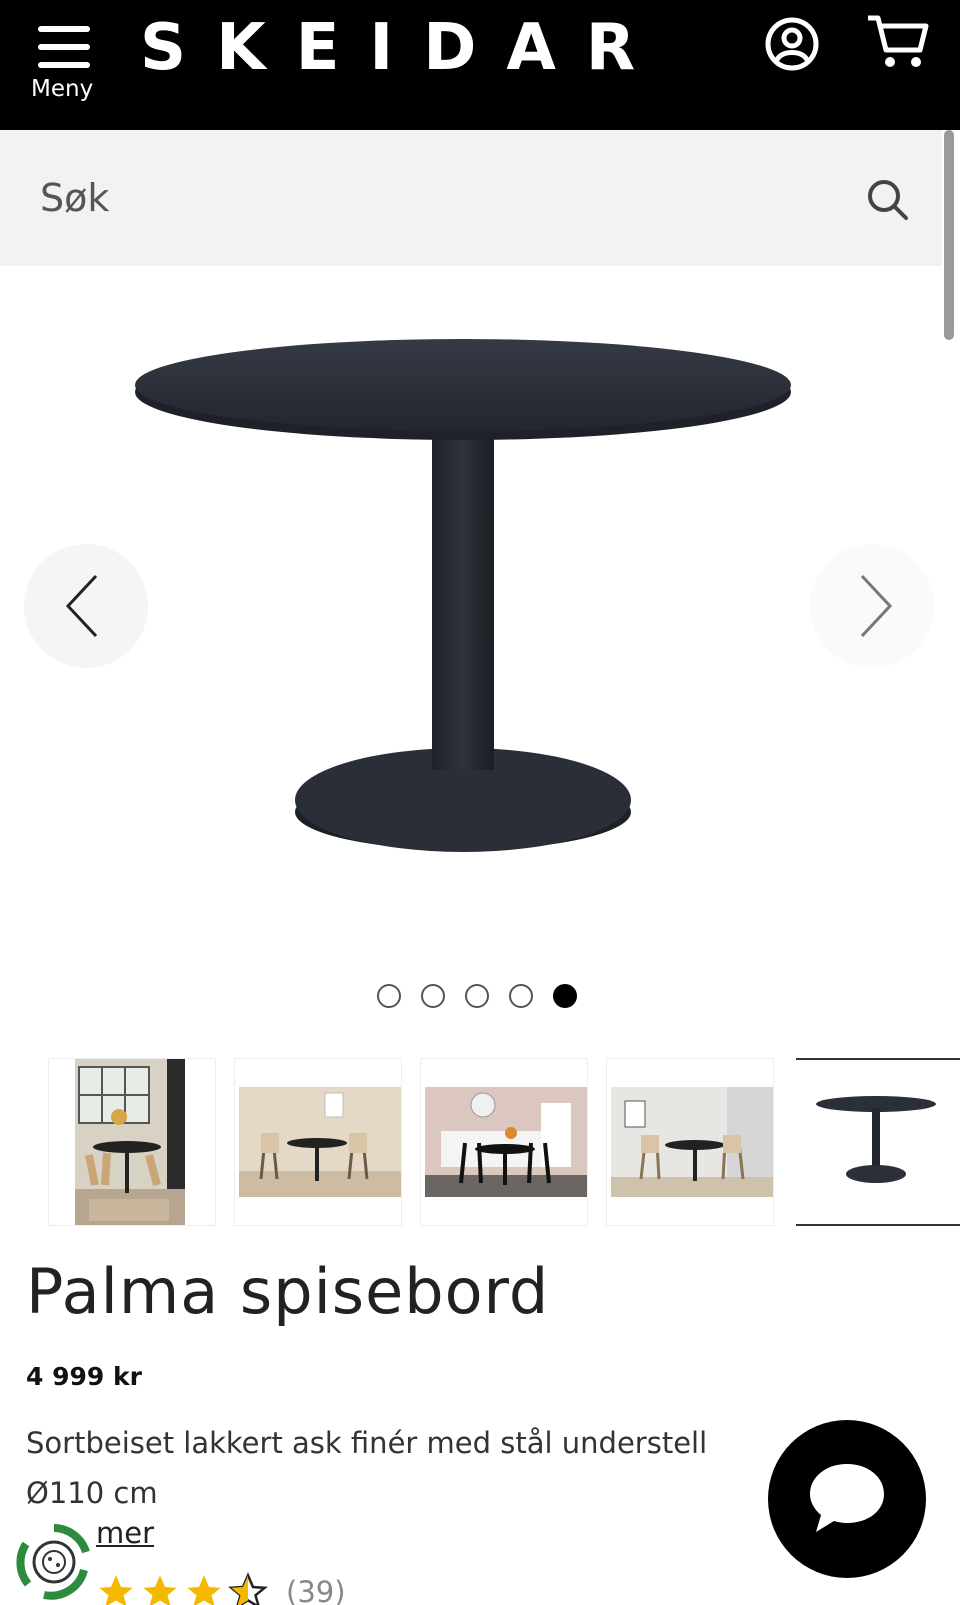 The width and height of the screenshot is (960, 1605). What do you see at coordinates (81, 606) in the screenshot?
I see `chevron-left-icon` at bounding box center [81, 606].